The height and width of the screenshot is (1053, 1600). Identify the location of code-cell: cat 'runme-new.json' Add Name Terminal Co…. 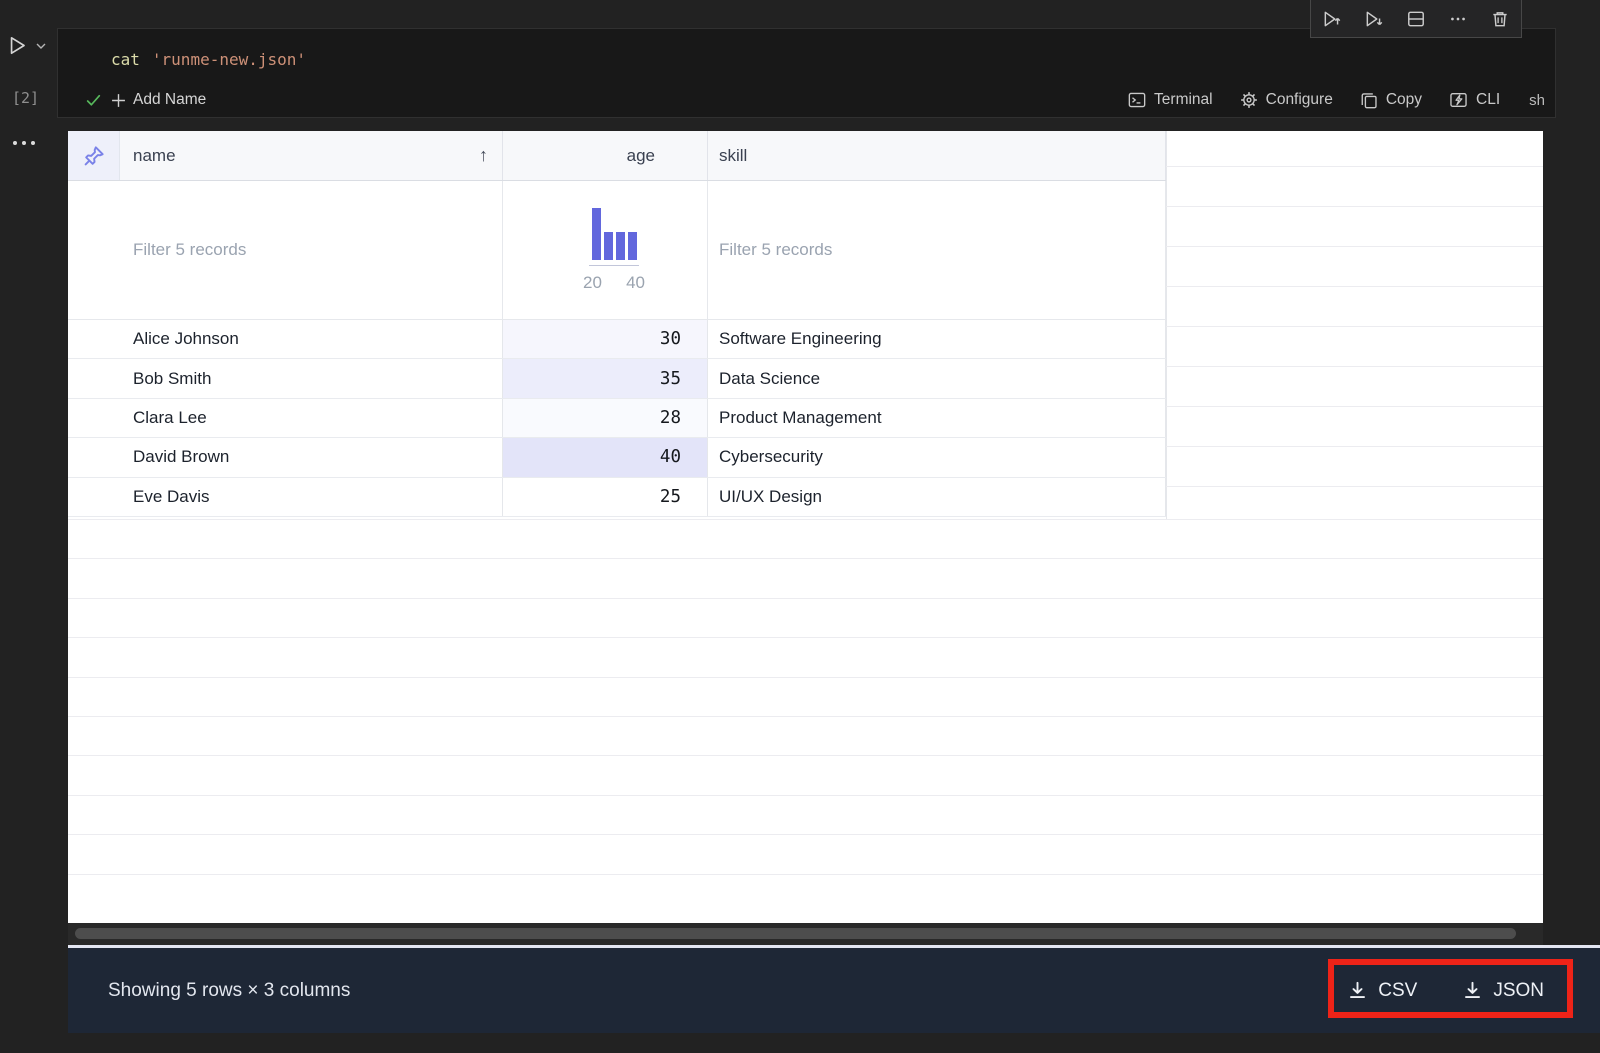
(806, 73).